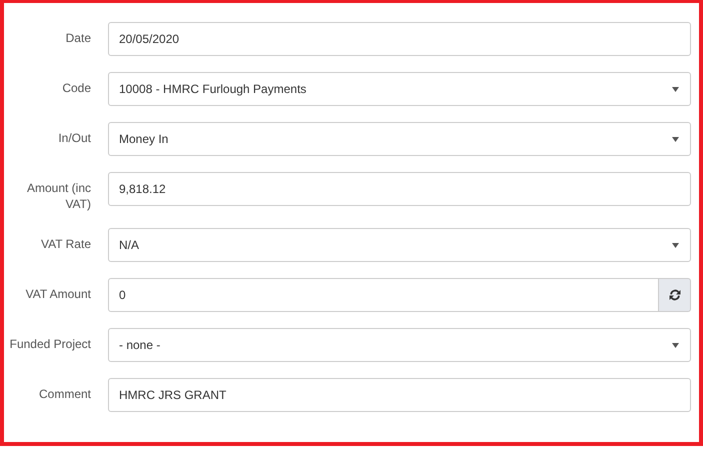 This screenshot has width=703, height=450. I want to click on field-label: Comment, so click(64, 394).